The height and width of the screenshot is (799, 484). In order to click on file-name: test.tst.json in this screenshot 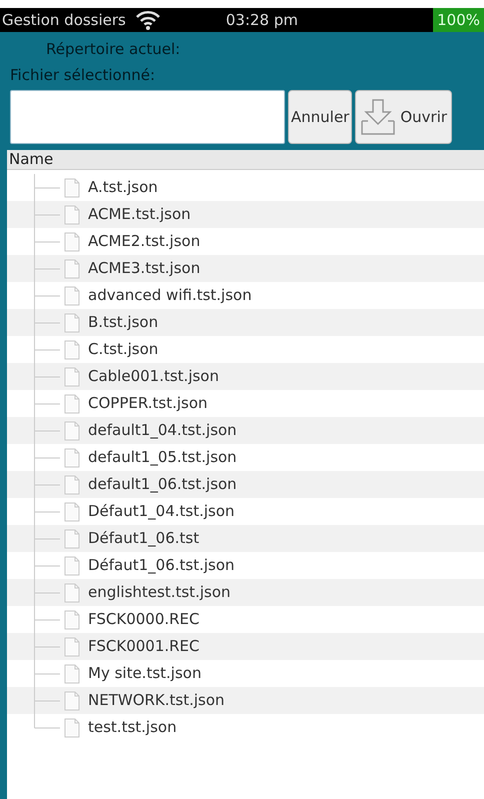, I will do `click(132, 727)`.